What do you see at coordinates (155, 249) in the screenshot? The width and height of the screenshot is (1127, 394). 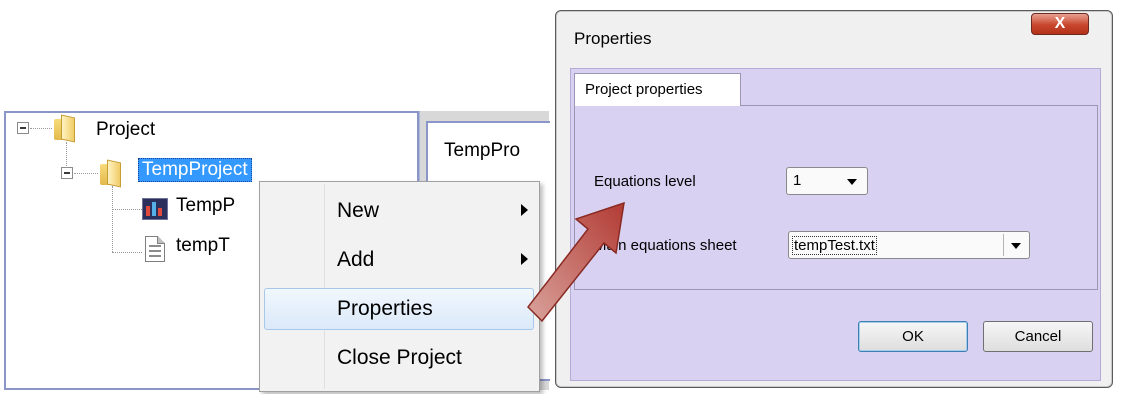 I see `text-file-icon` at bounding box center [155, 249].